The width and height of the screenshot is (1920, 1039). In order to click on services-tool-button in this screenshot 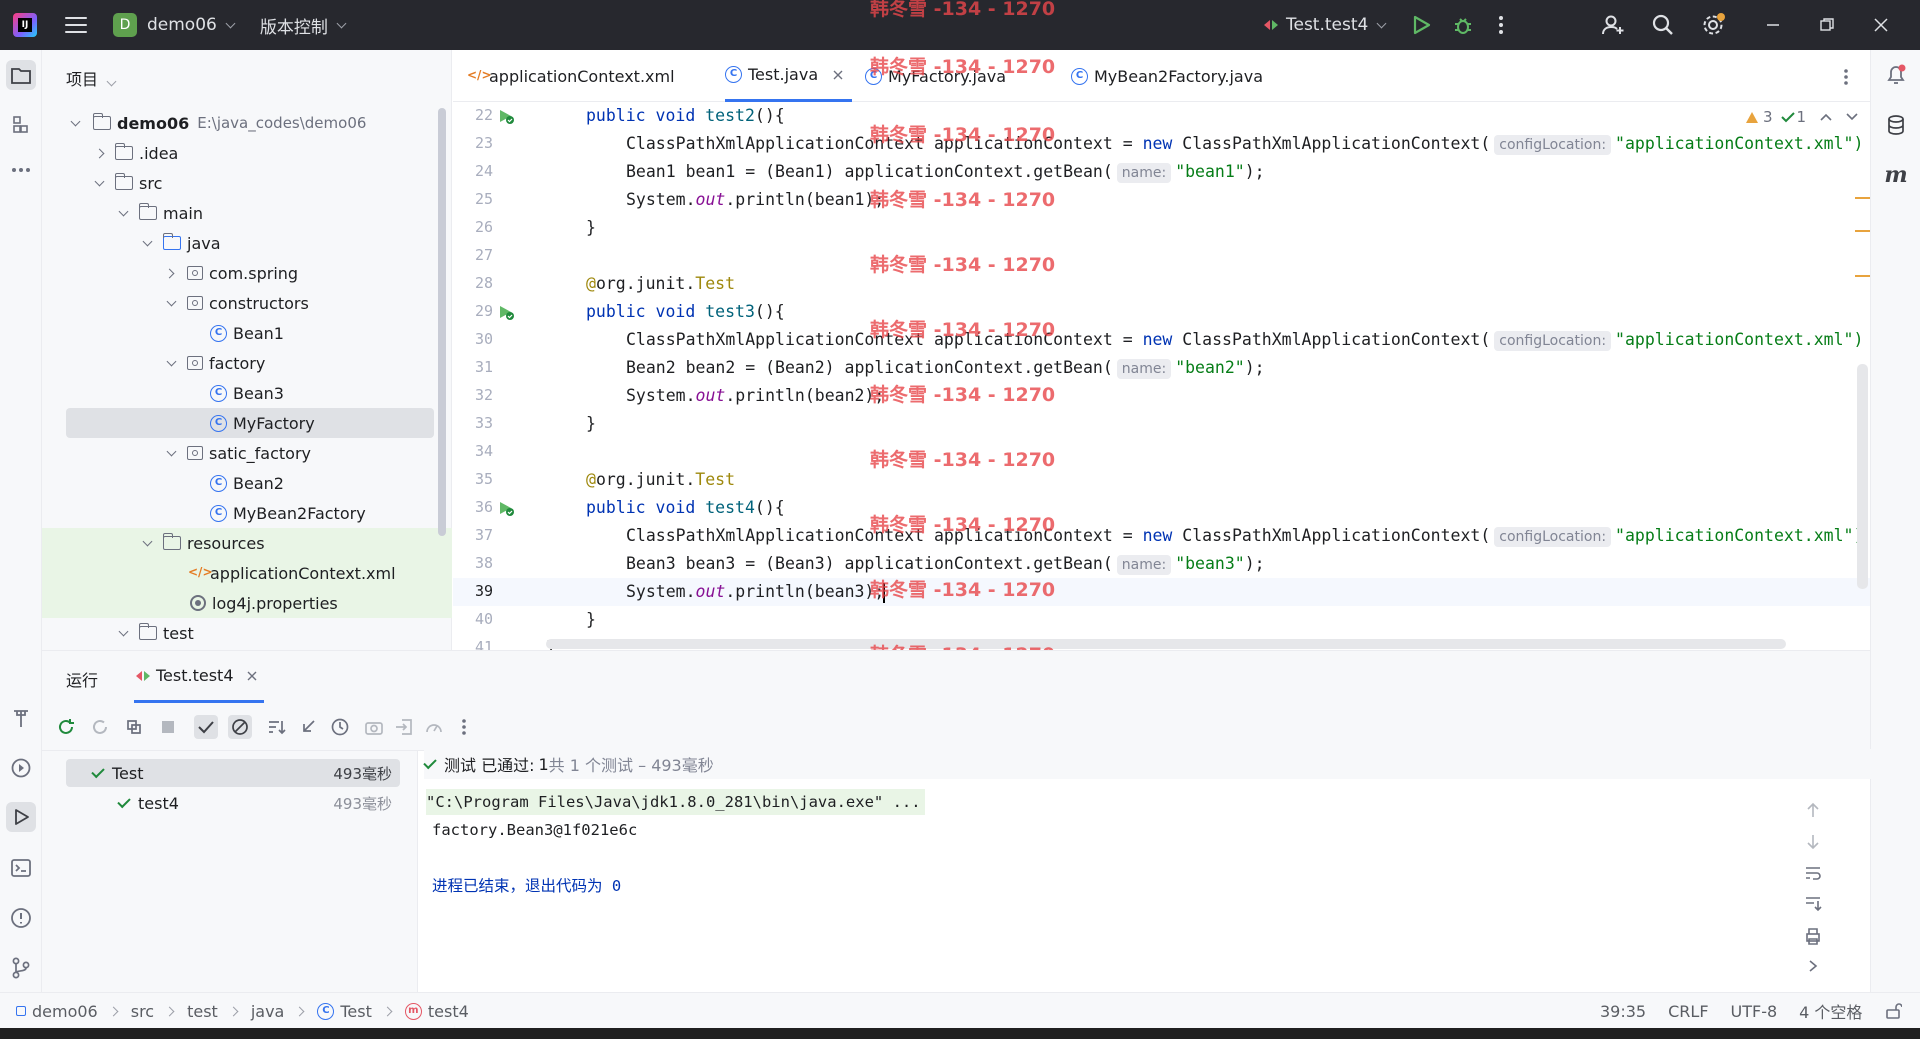, I will do `click(21, 768)`.